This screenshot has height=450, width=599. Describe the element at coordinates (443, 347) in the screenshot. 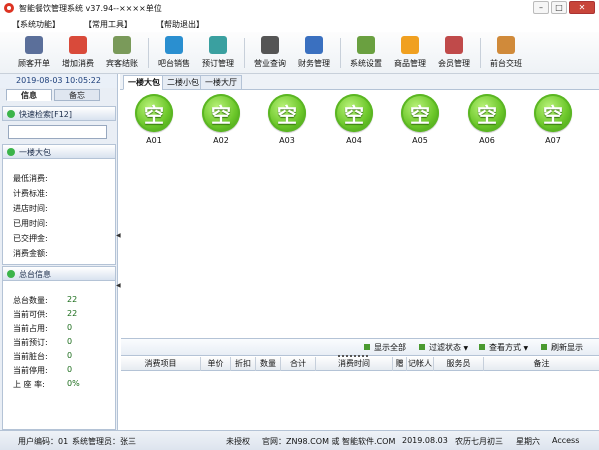

I see `filter-status-button: 过滤状态 ▼` at that location.